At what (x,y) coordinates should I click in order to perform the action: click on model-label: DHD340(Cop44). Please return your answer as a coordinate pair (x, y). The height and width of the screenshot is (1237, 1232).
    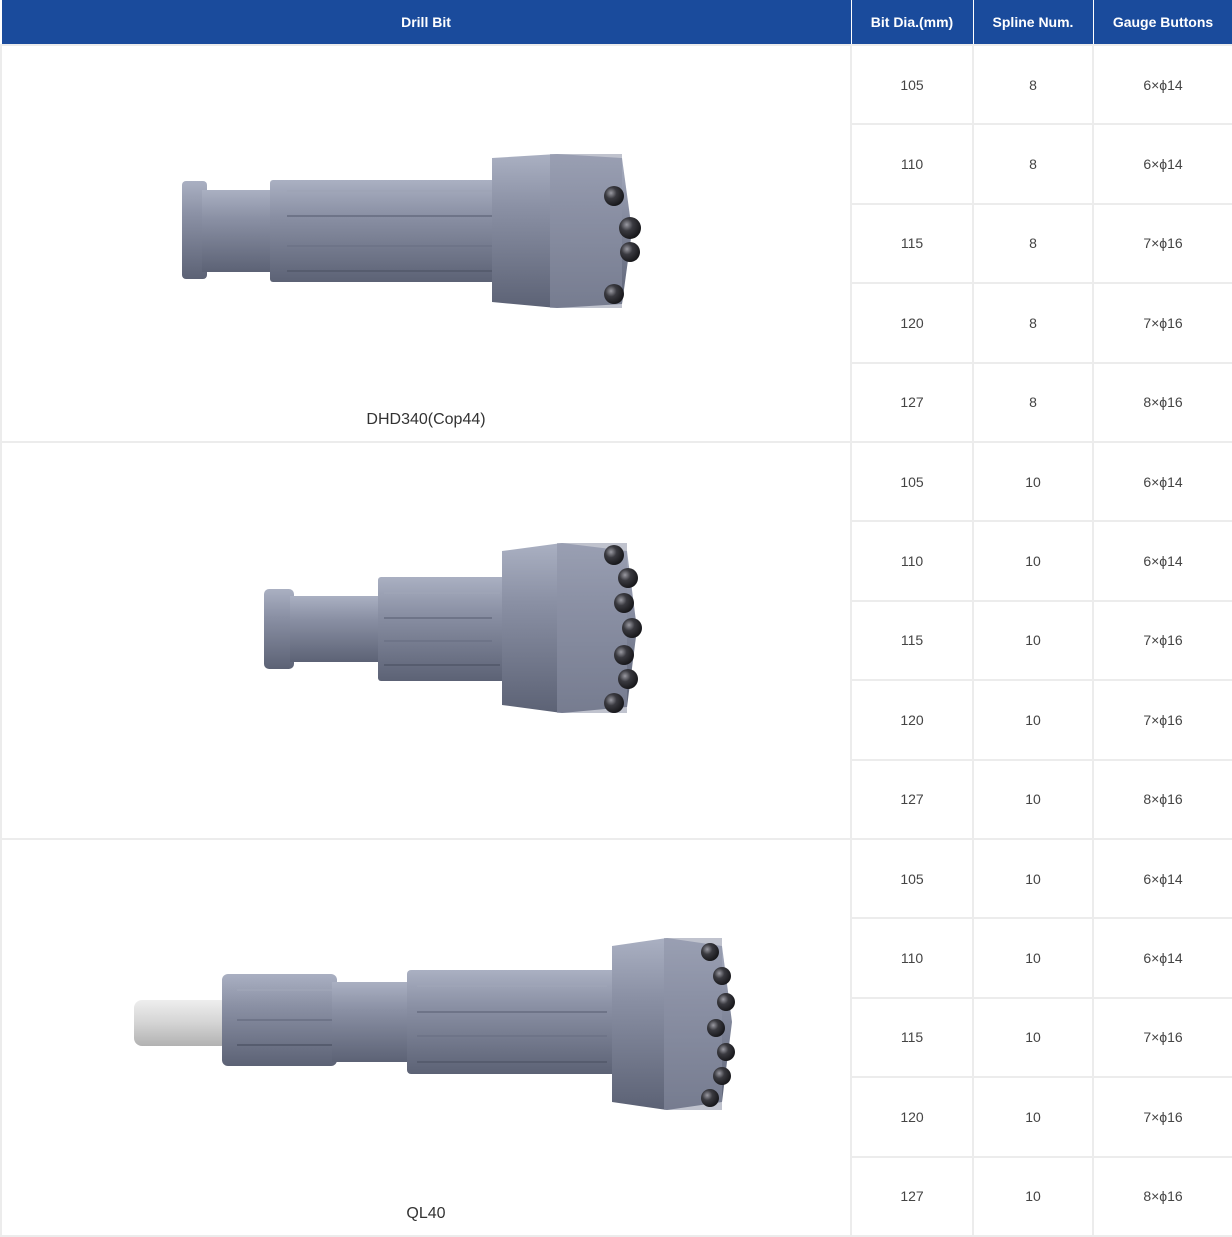
    Looking at the image, I should click on (426, 419).